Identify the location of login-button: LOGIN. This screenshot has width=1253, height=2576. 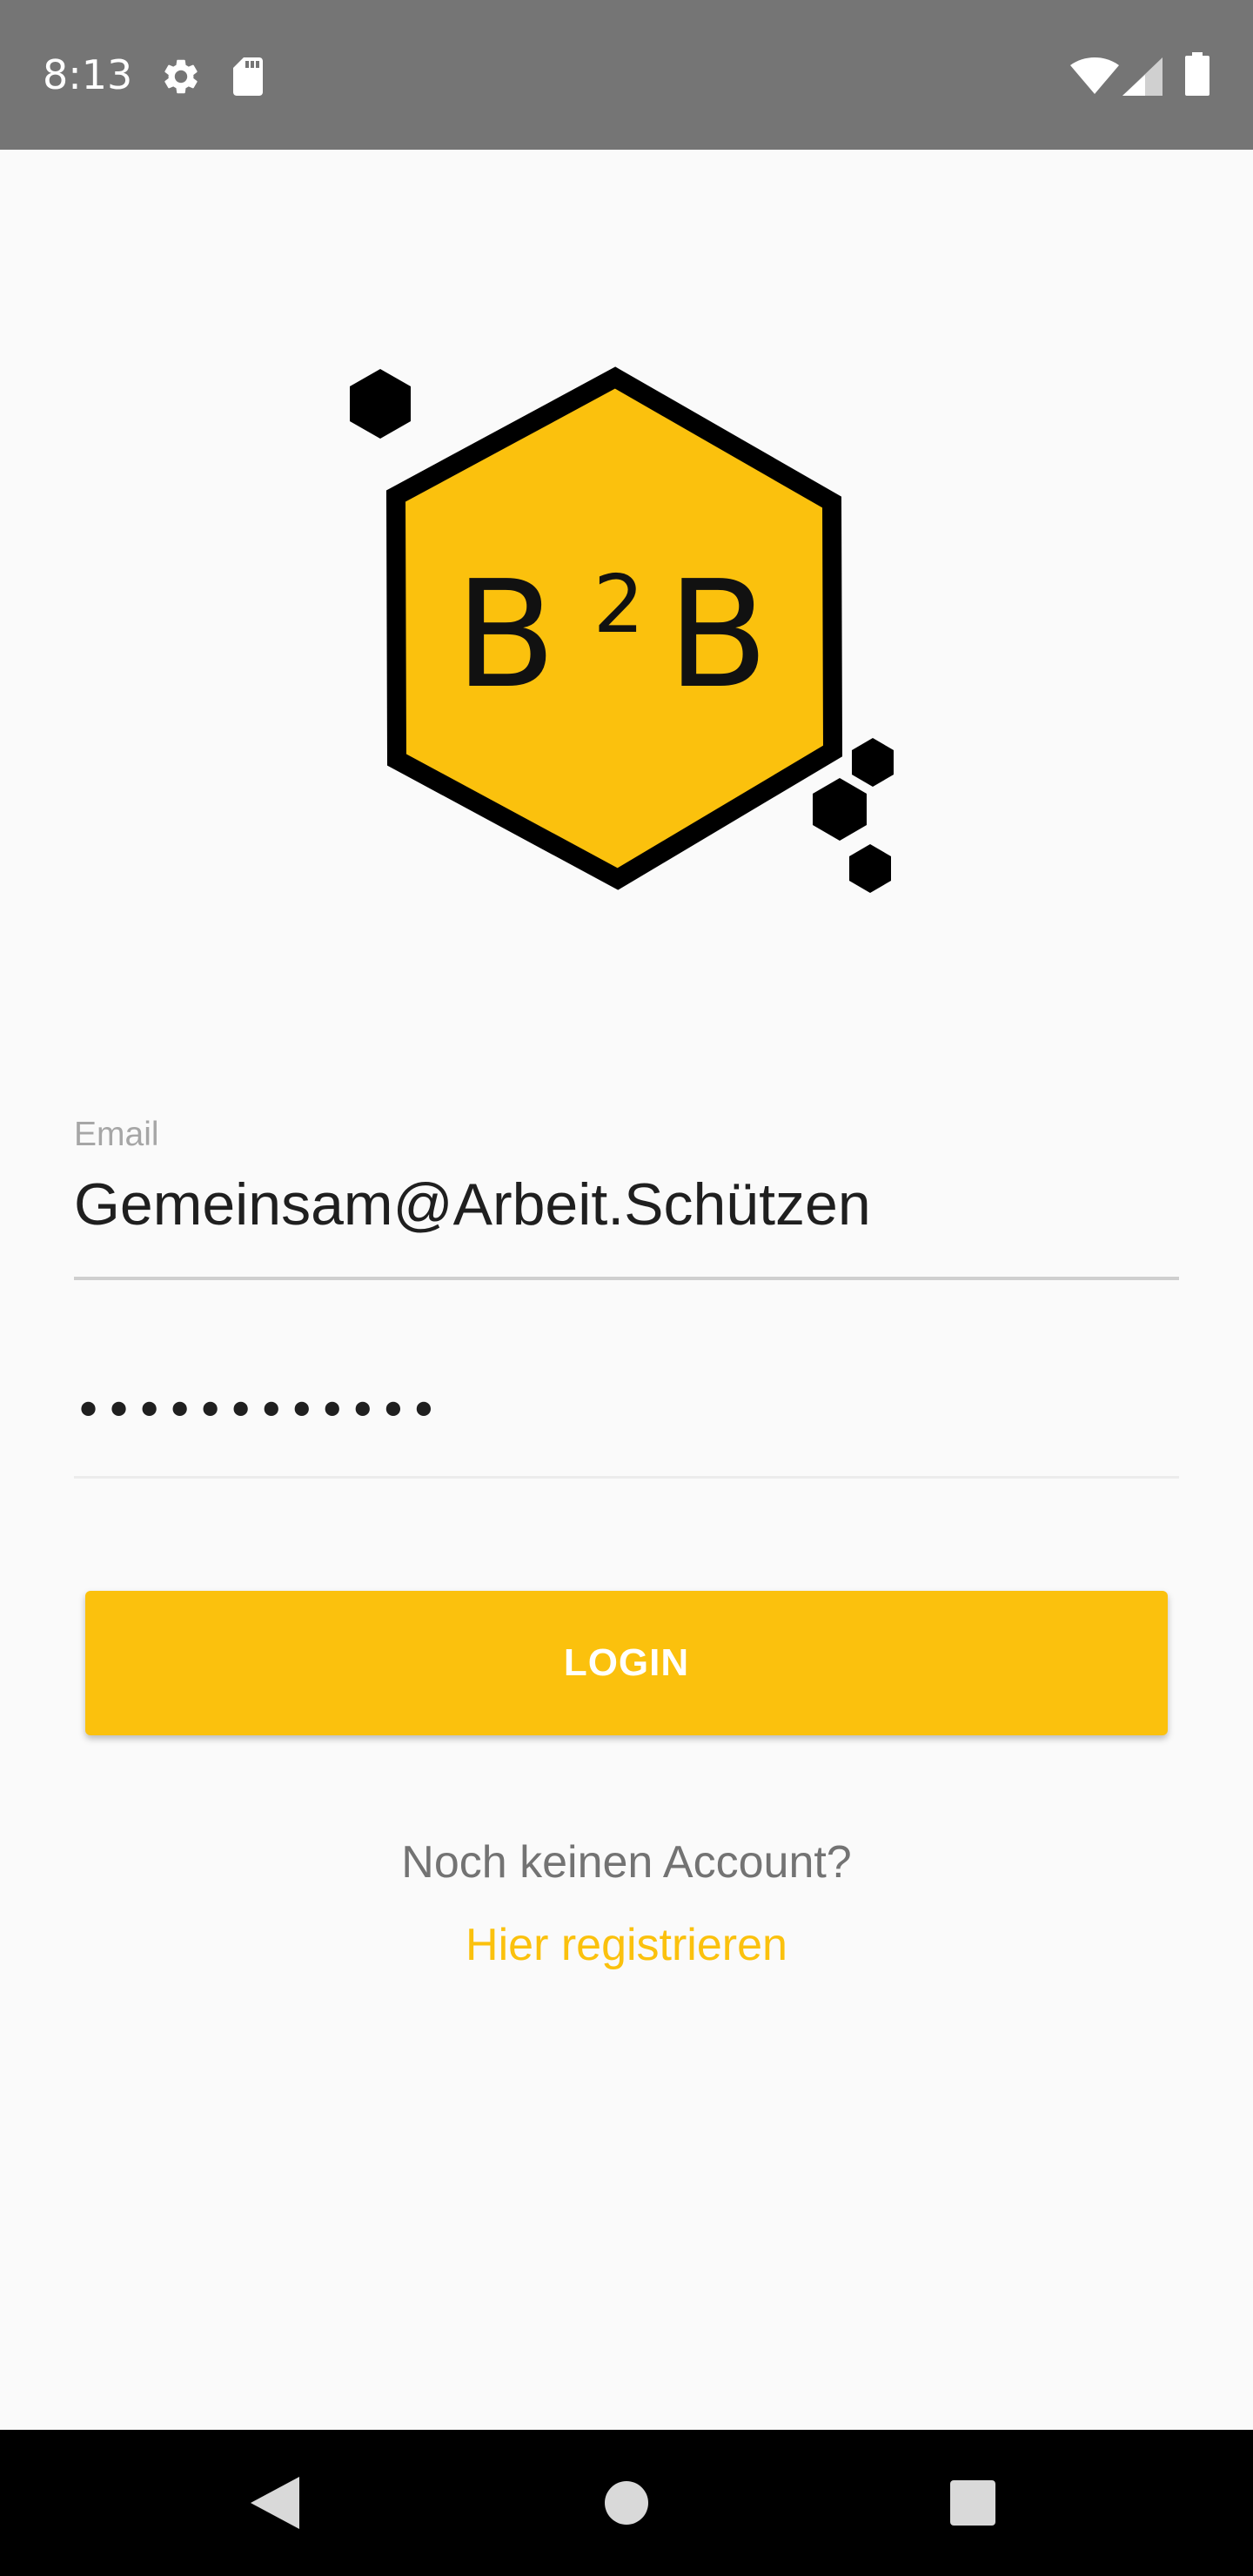
(626, 1663).